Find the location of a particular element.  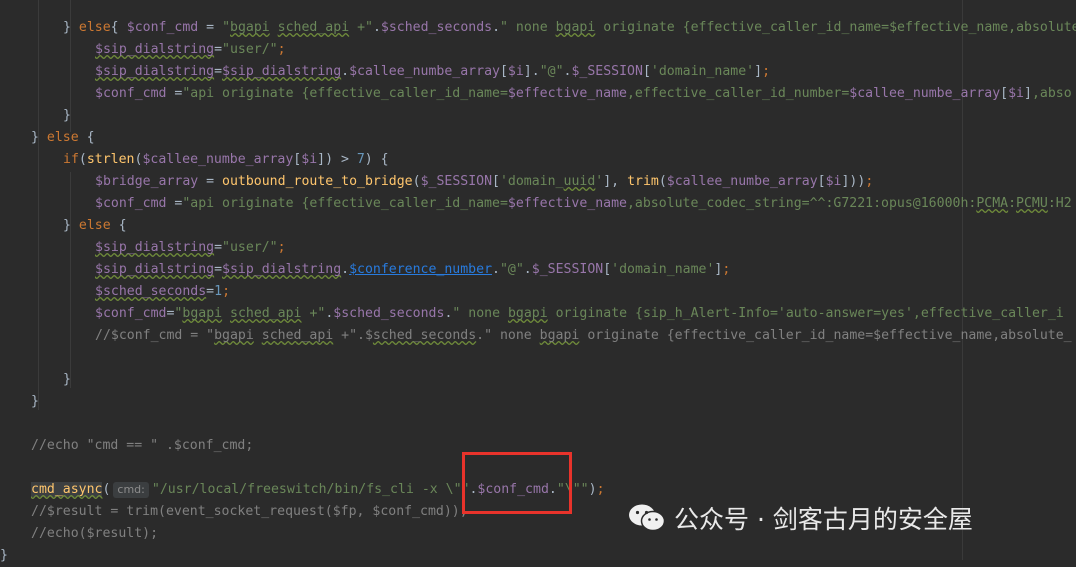

highlight-box is located at coordinates (517, 483).